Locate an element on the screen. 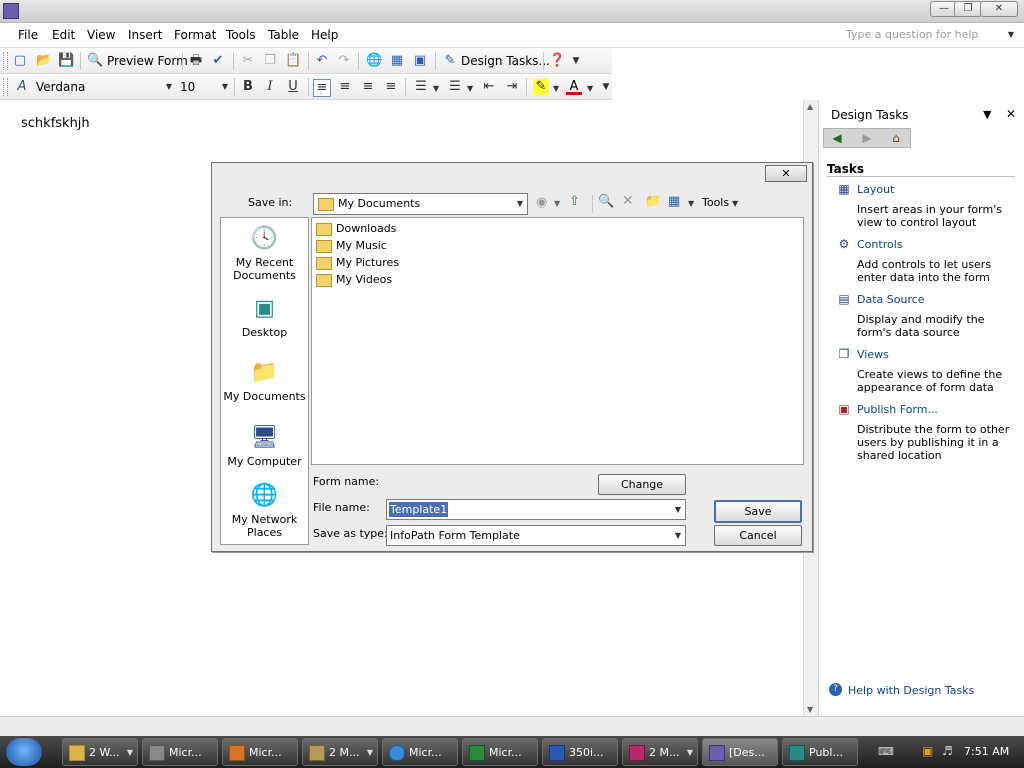 This screenshot has height=768, width=1024. dialog-close-button: ✕ is located at coordinates (786, 173).